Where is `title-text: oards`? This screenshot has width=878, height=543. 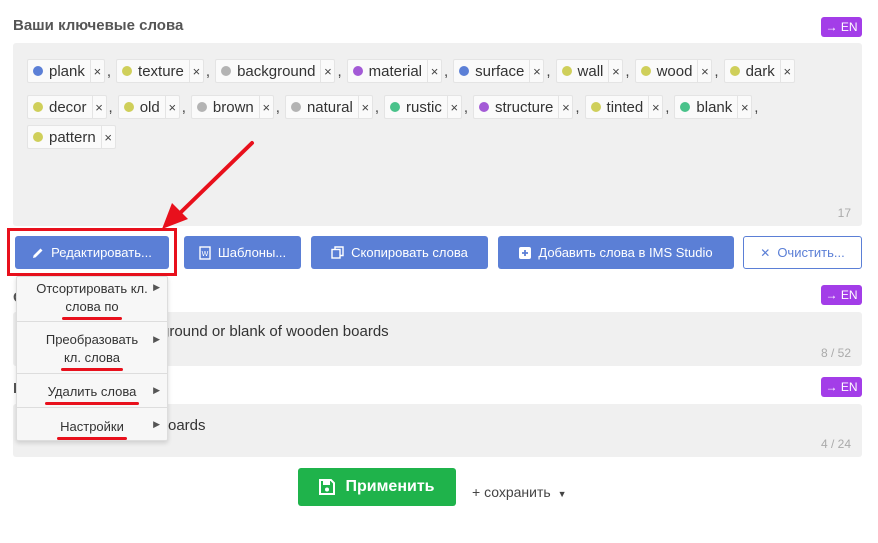
title-text: oards is located at coordinates (187, 425).